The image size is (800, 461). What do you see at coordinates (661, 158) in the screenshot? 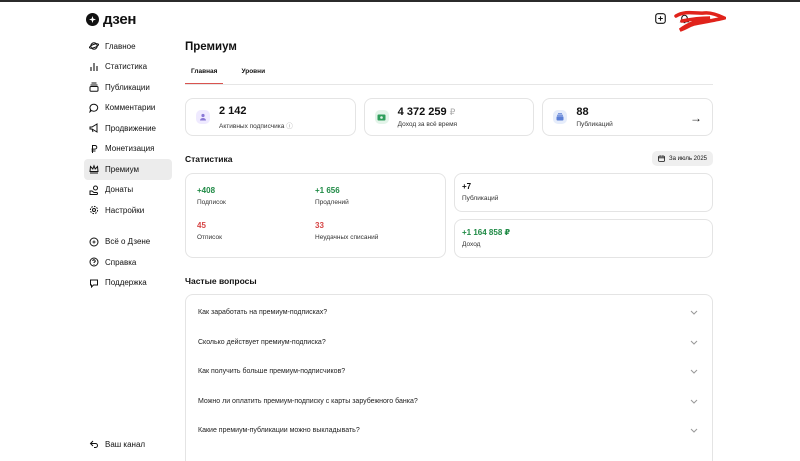
I see `calendar-icon` at bounding box center [661, 158].